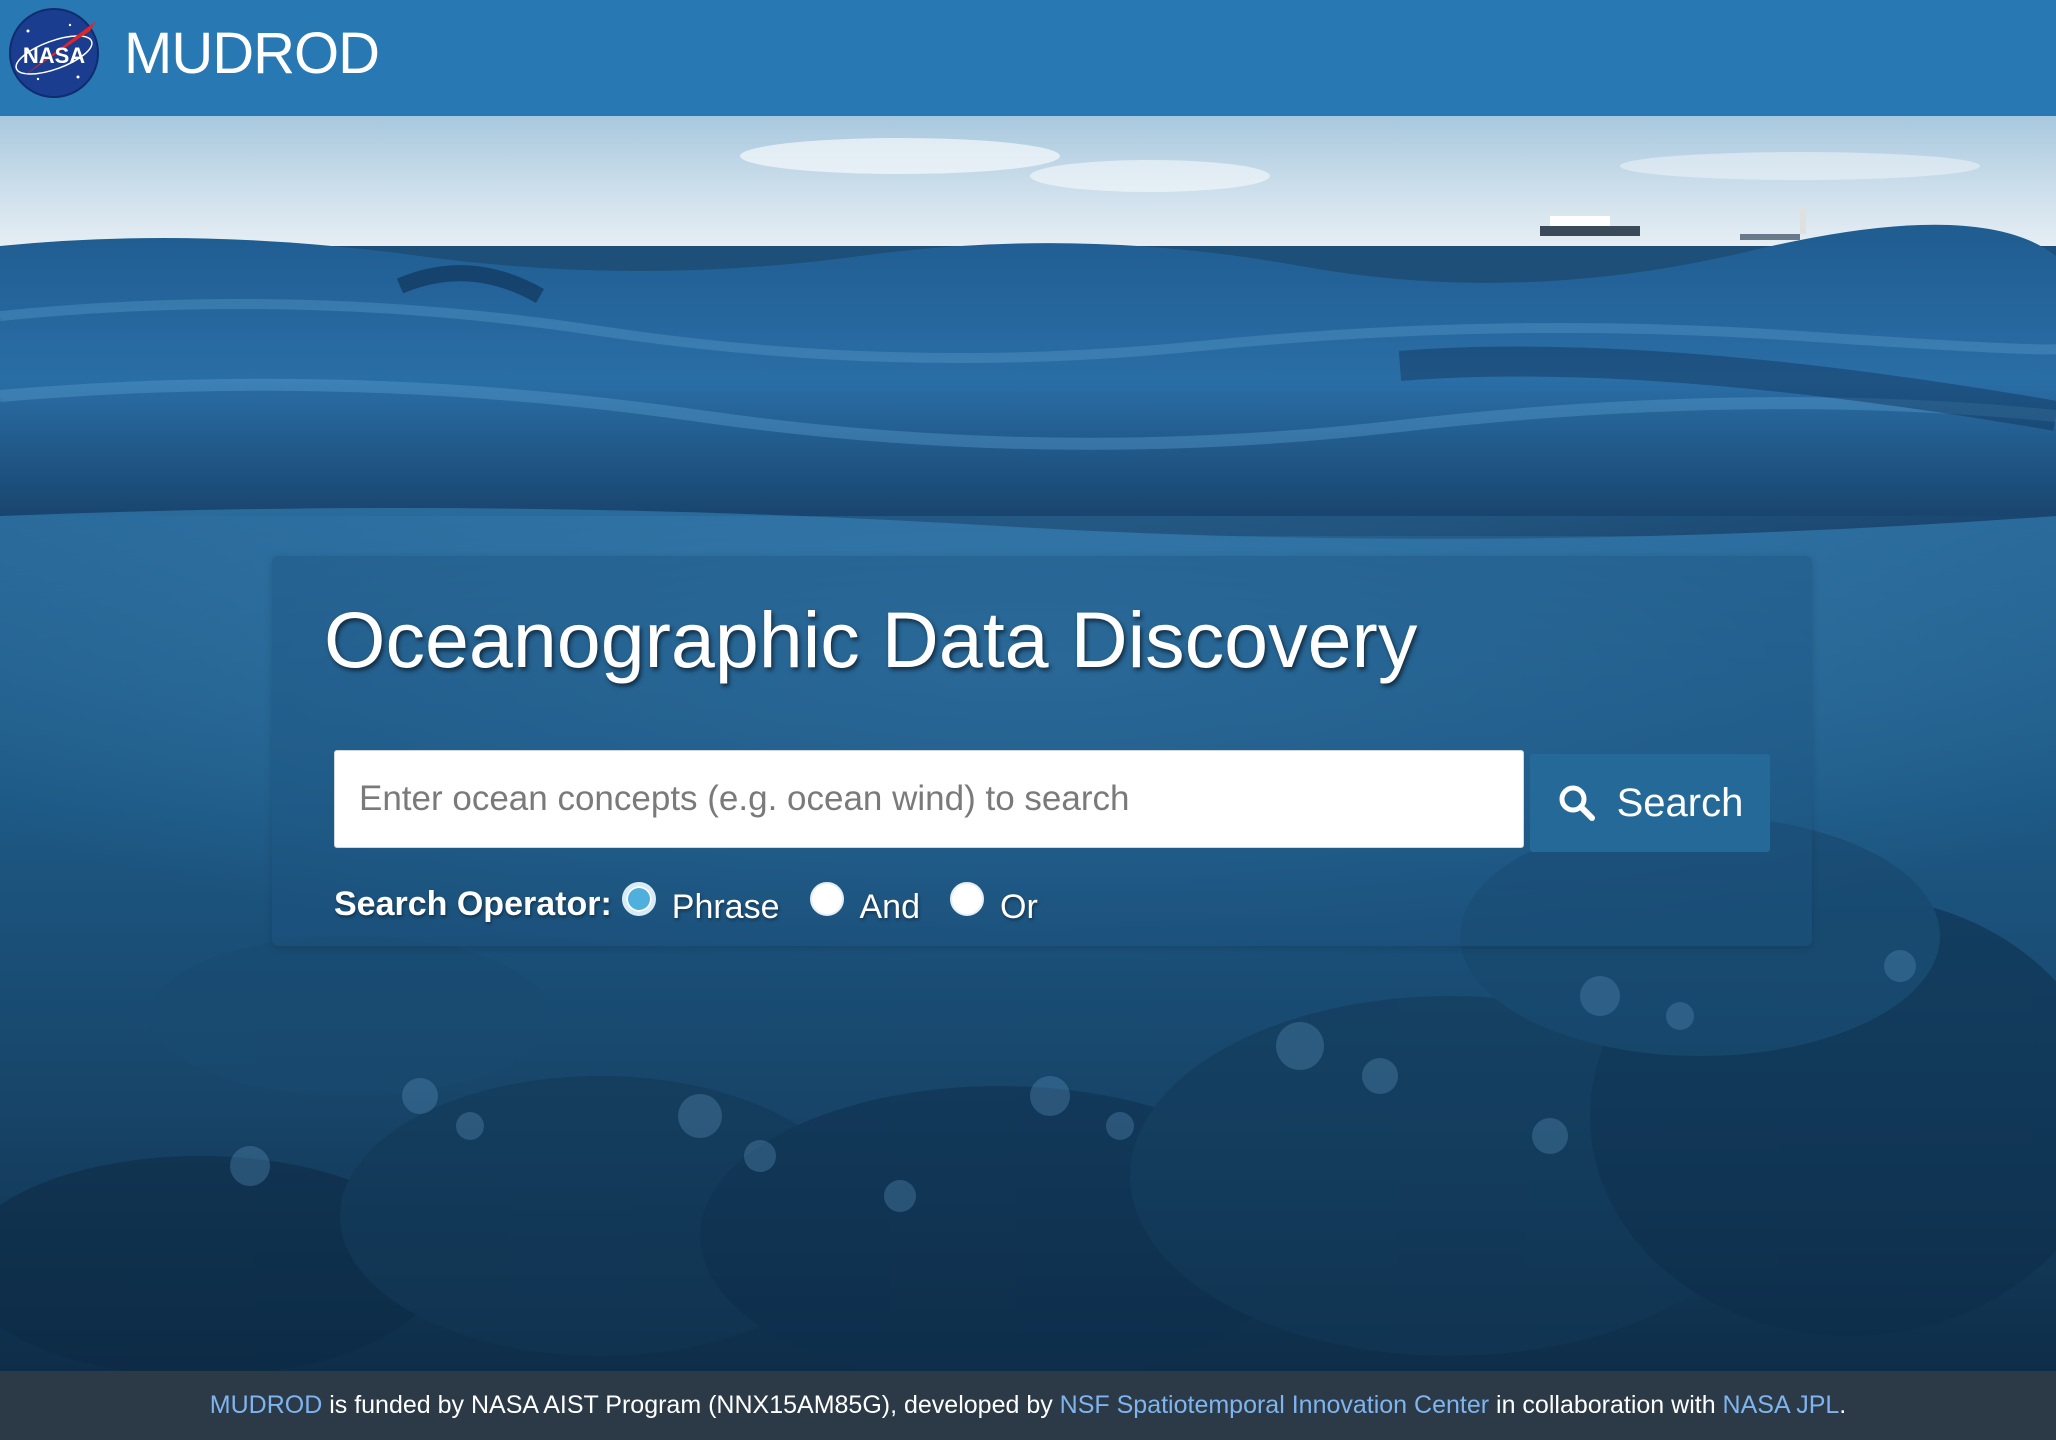 This screenshot has width=2056, height=1440. I want to click on svg-text: NASA, so click(54, 55).